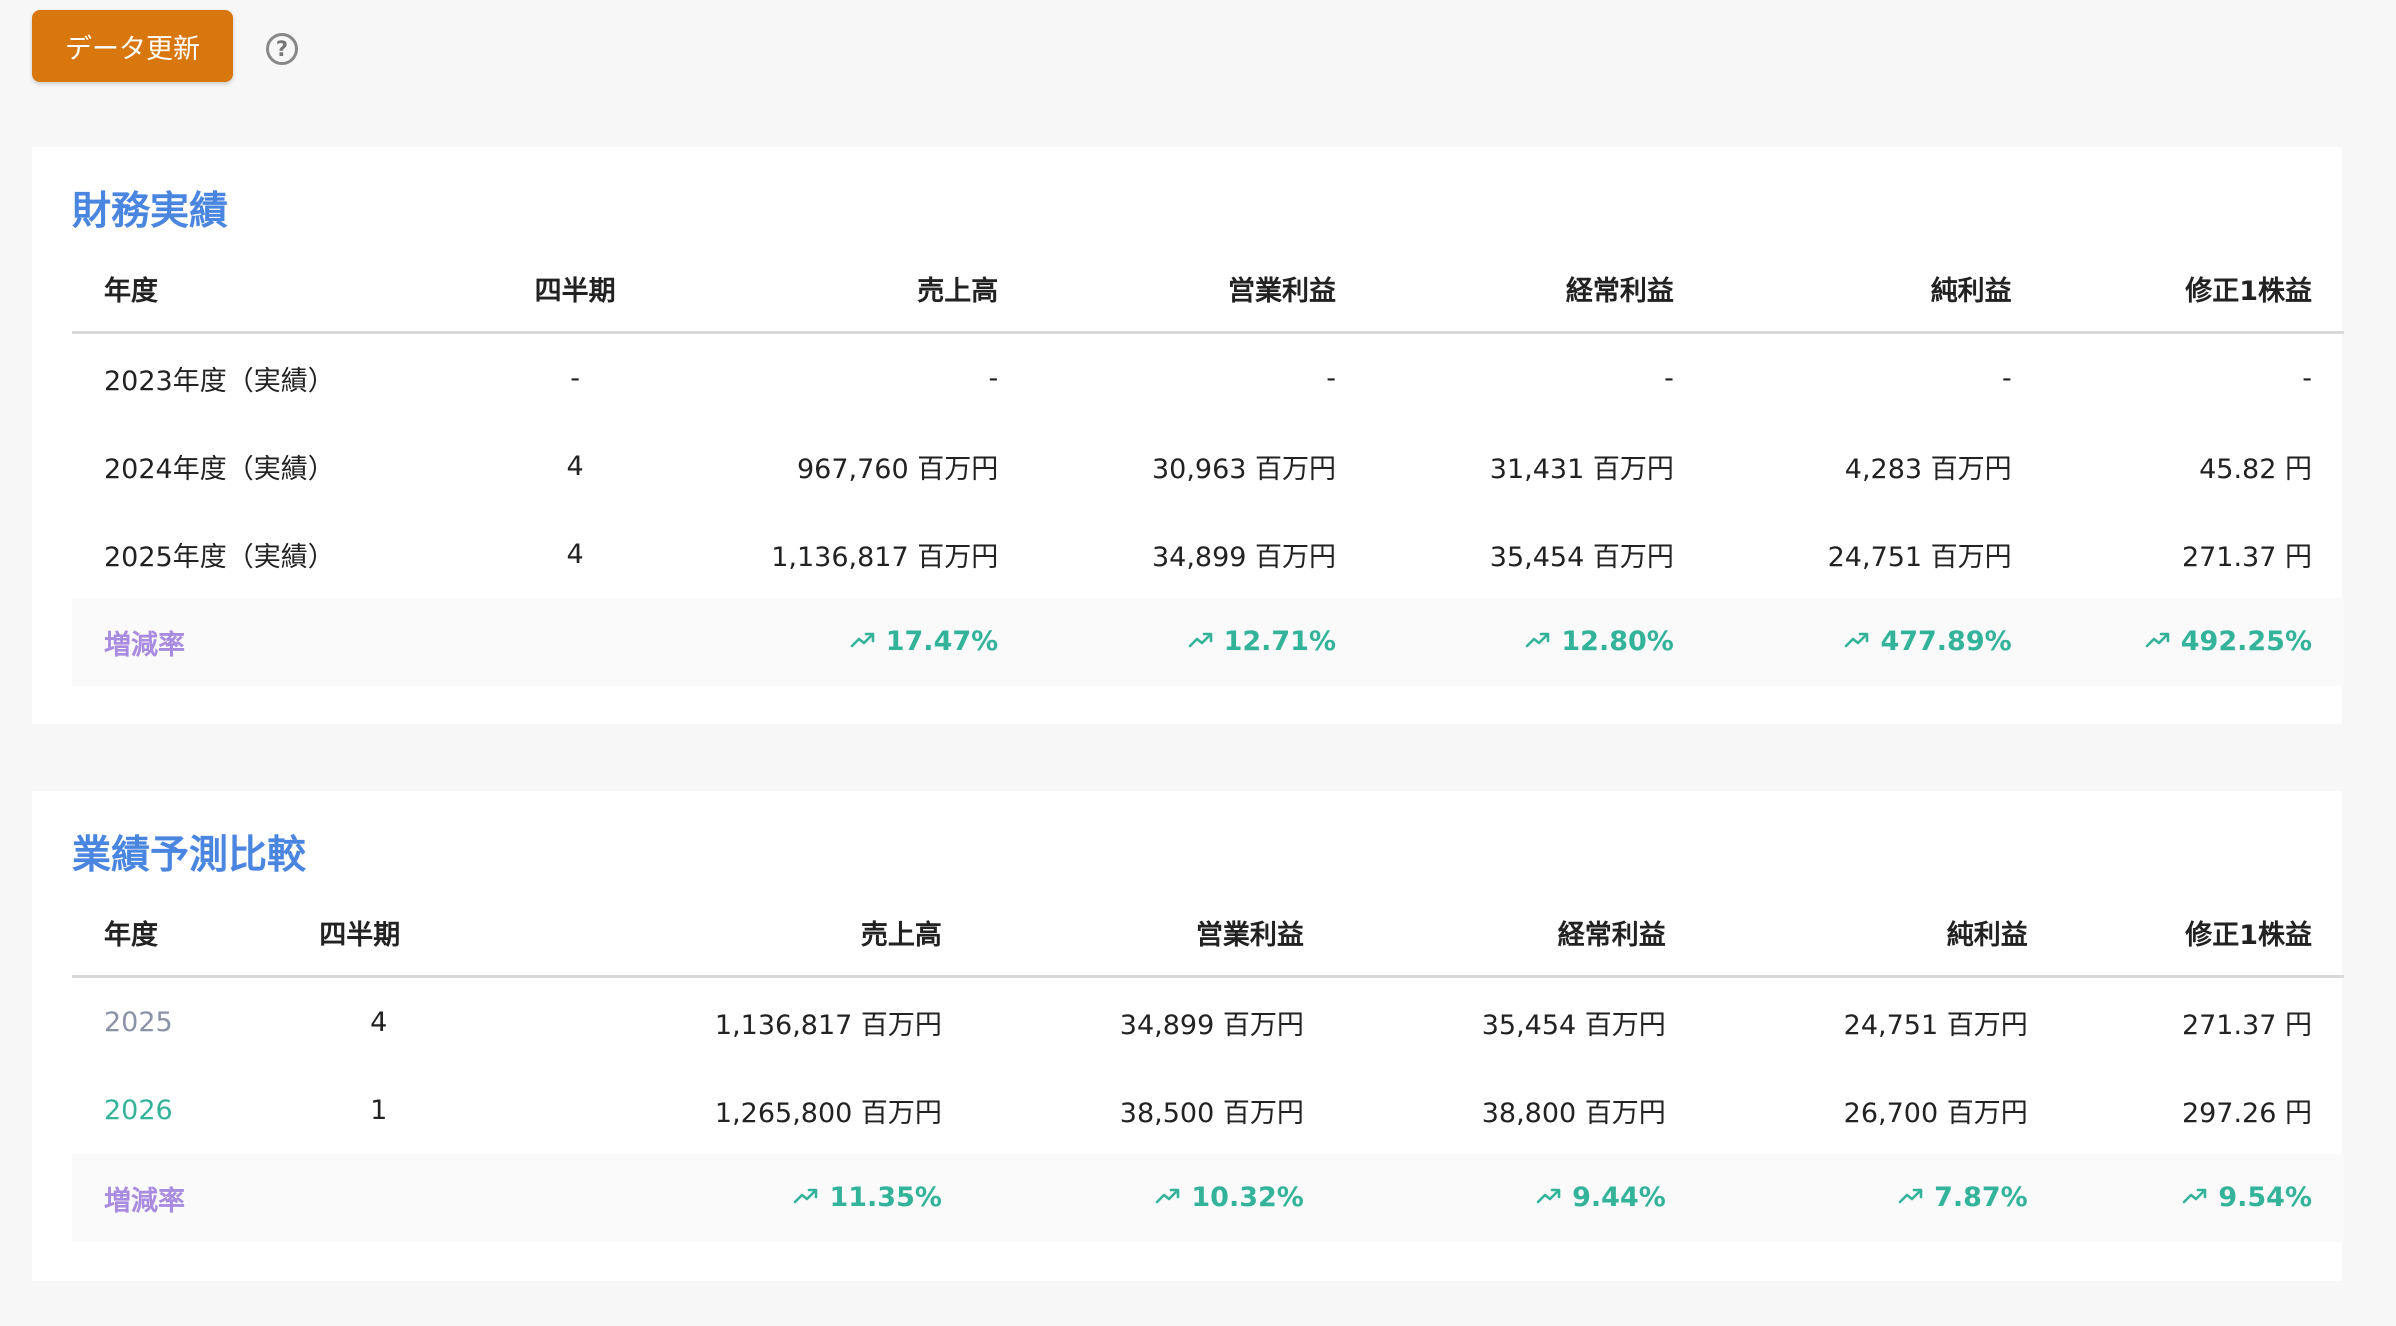  I want to click on rate-sales: 11.35%, so click(722, 1198).